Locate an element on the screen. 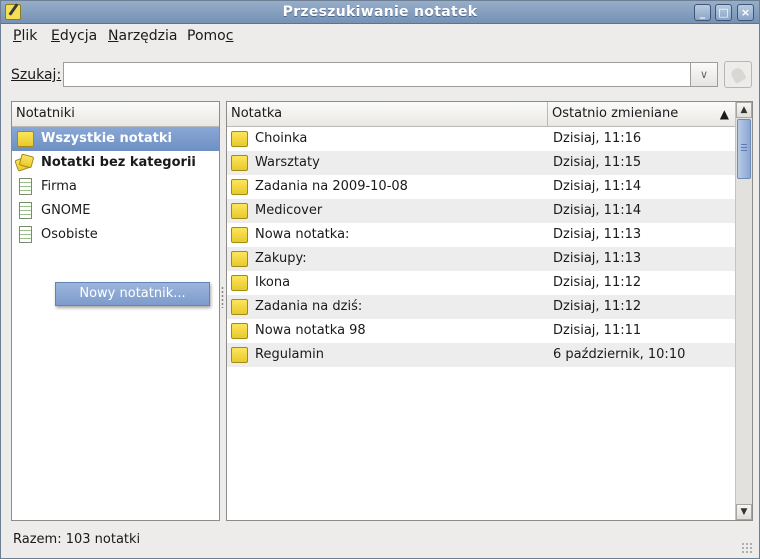 Image resolution: width=760 pixels, height=559 pixels. scroll-up-button: ▲ is located at coordinates (744, 110).